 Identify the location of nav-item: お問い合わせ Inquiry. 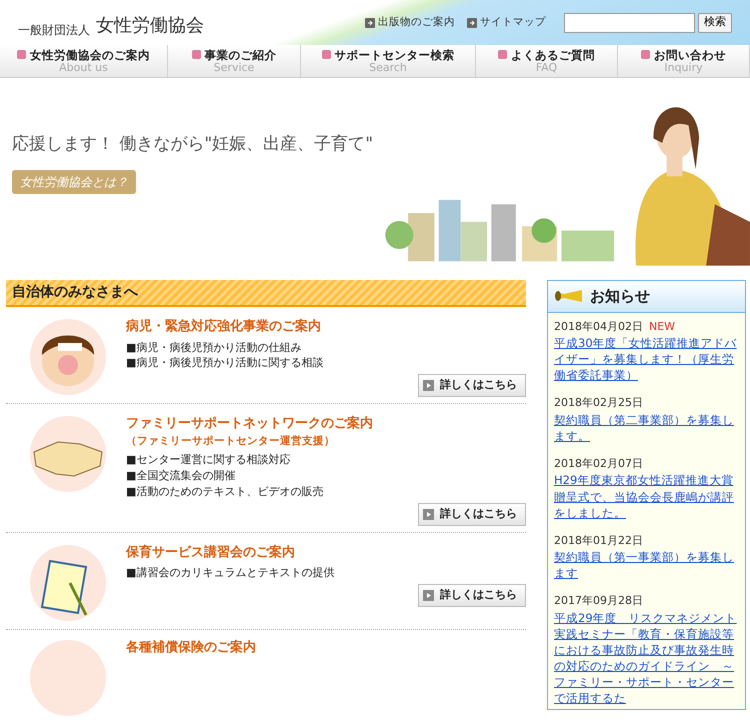
(684, 61).